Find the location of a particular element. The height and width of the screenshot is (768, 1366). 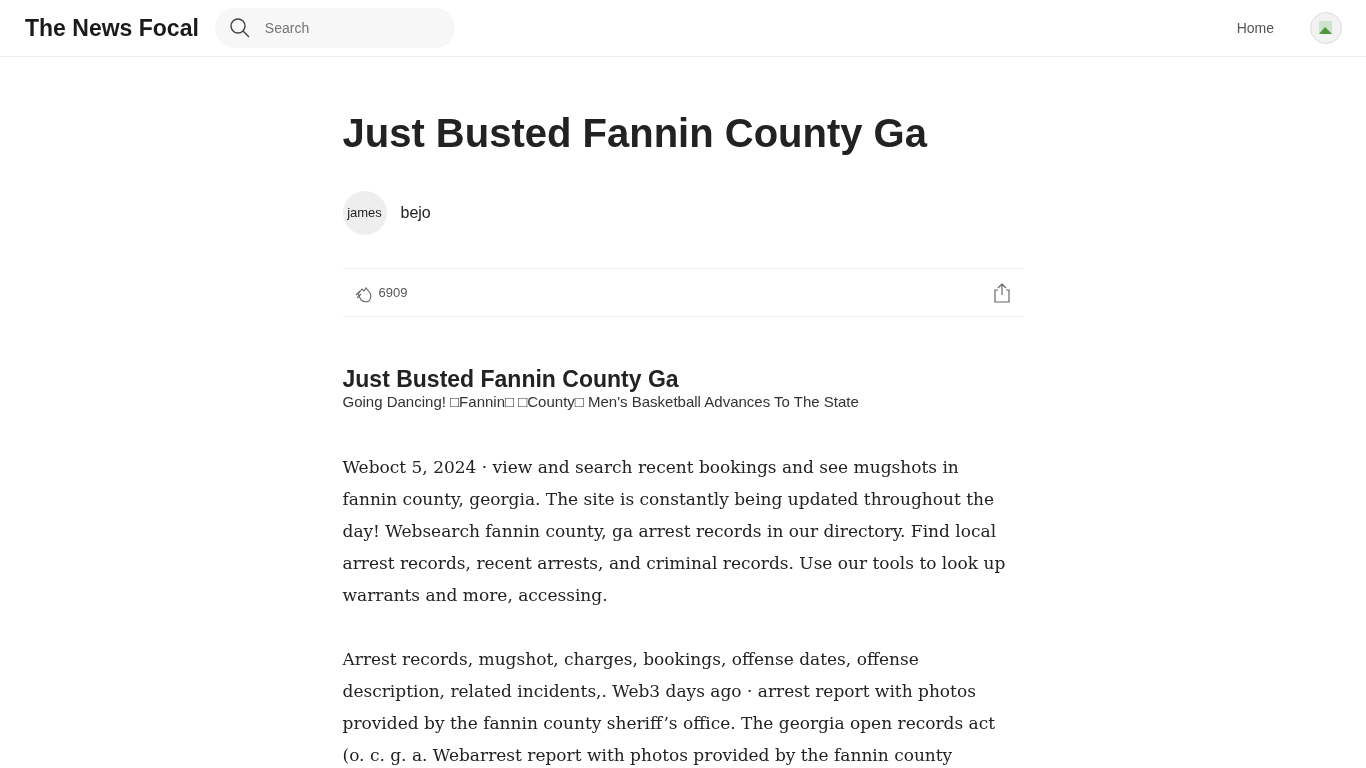

section-heading: Just Busted Fannin County Ga is located at coordinates (511, 379).